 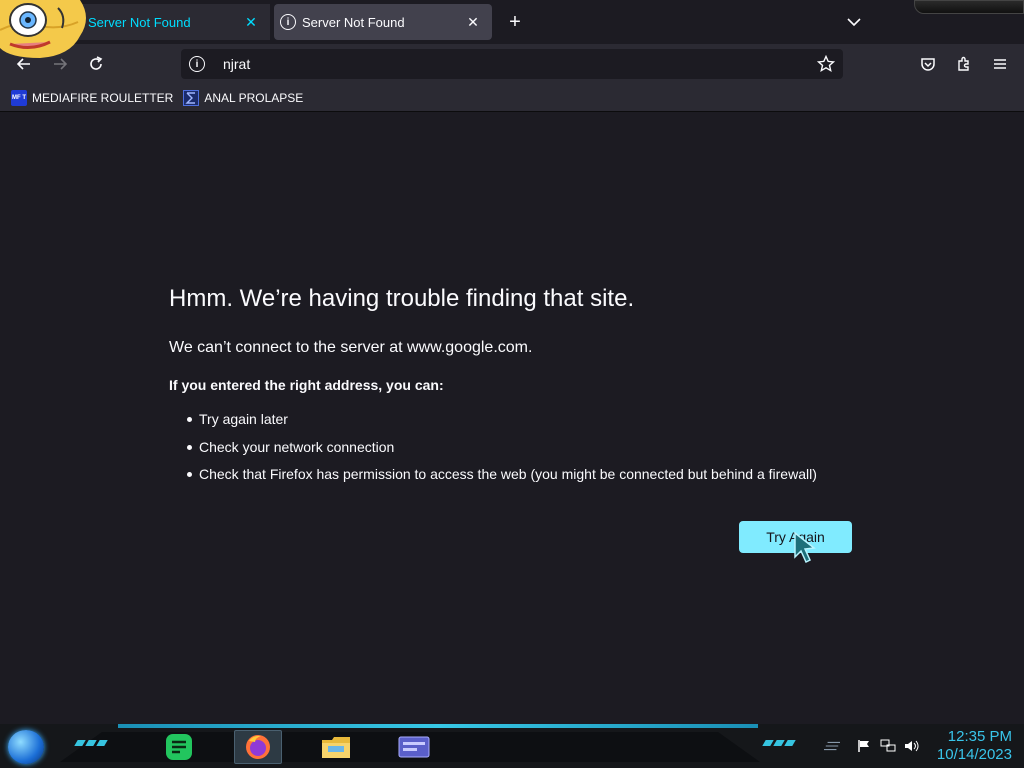 I want to click on window-app-icon, so click(x=414, y=747).